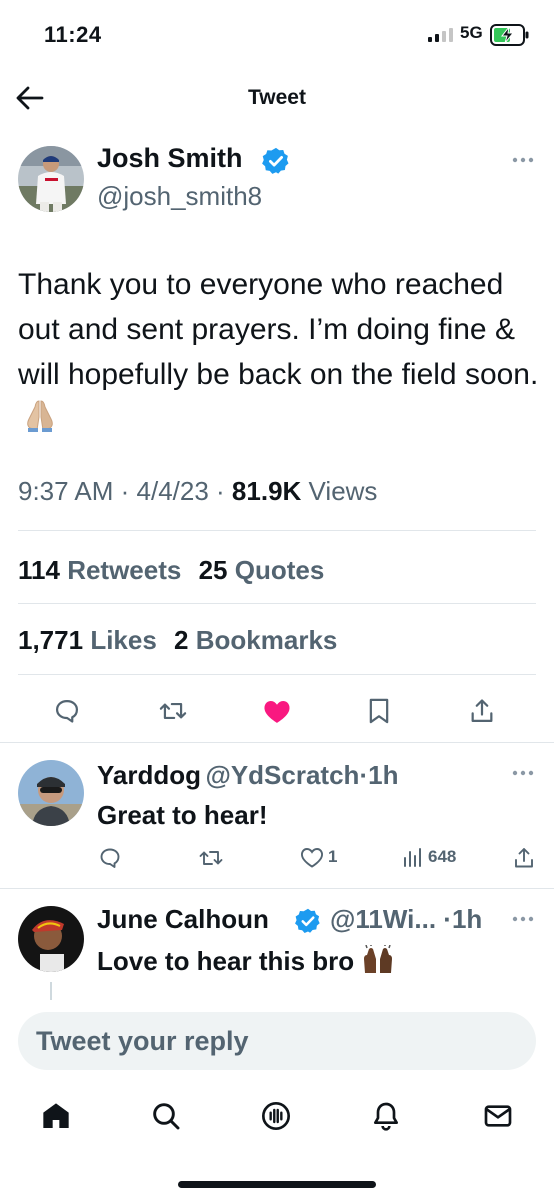 The image size is (554, 1200). What do you see at coordinates (149, 775) in the screenshot?
I see `reply-author-name: Yarddog` at bounding box center [149, 775].